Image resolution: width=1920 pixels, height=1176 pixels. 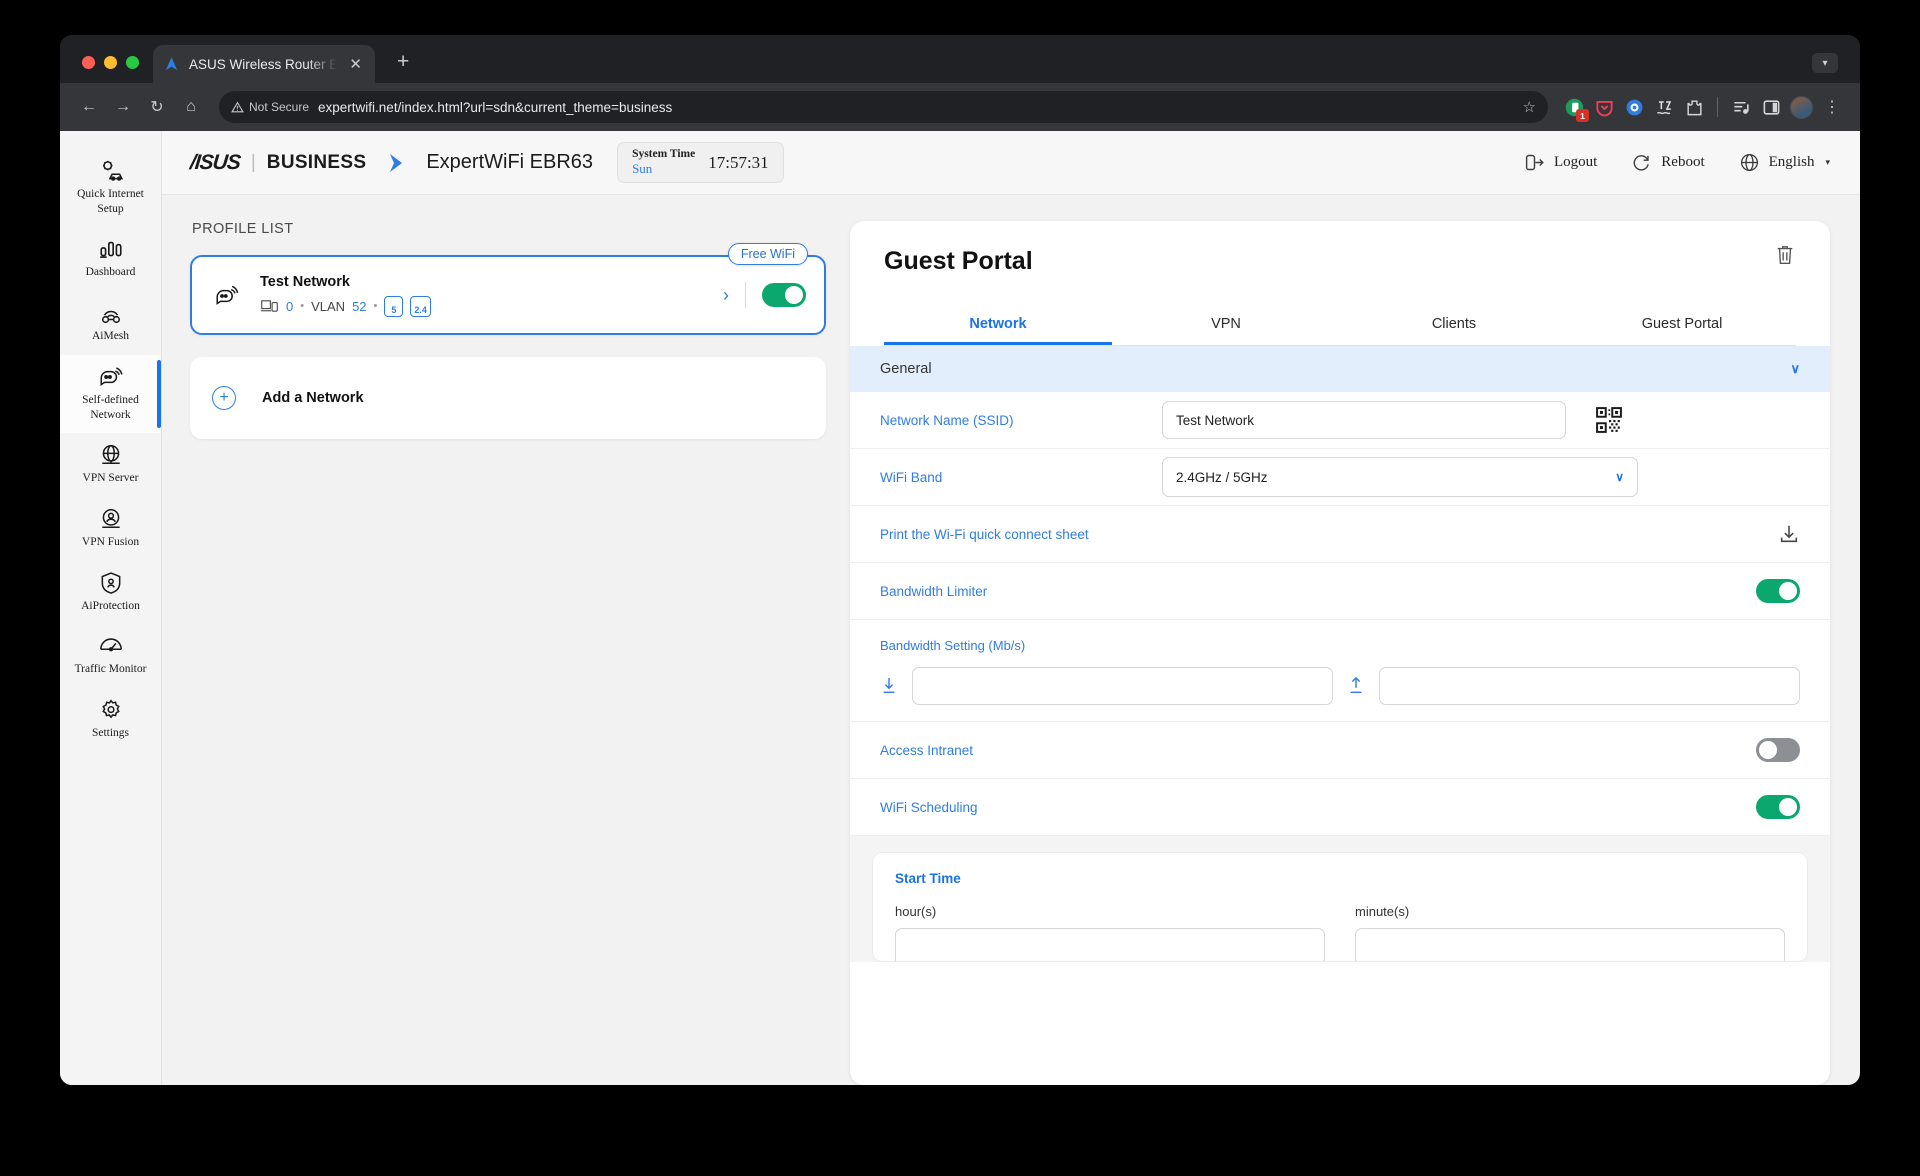 I want to click on tab-network: Network, so click(x=998, y=323).